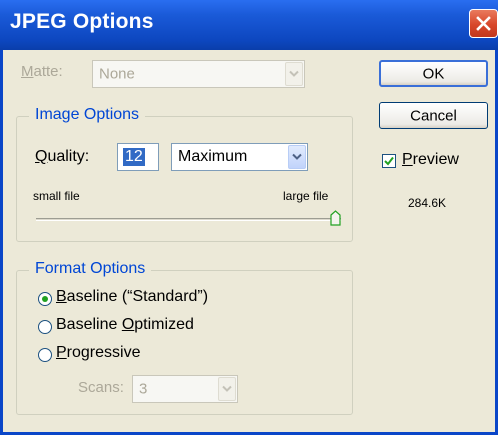 This screenshot has width=498, height=435. Describe the element at coordinates (134, 157) in the screenshot. I see `quality-value: 12` at that location.